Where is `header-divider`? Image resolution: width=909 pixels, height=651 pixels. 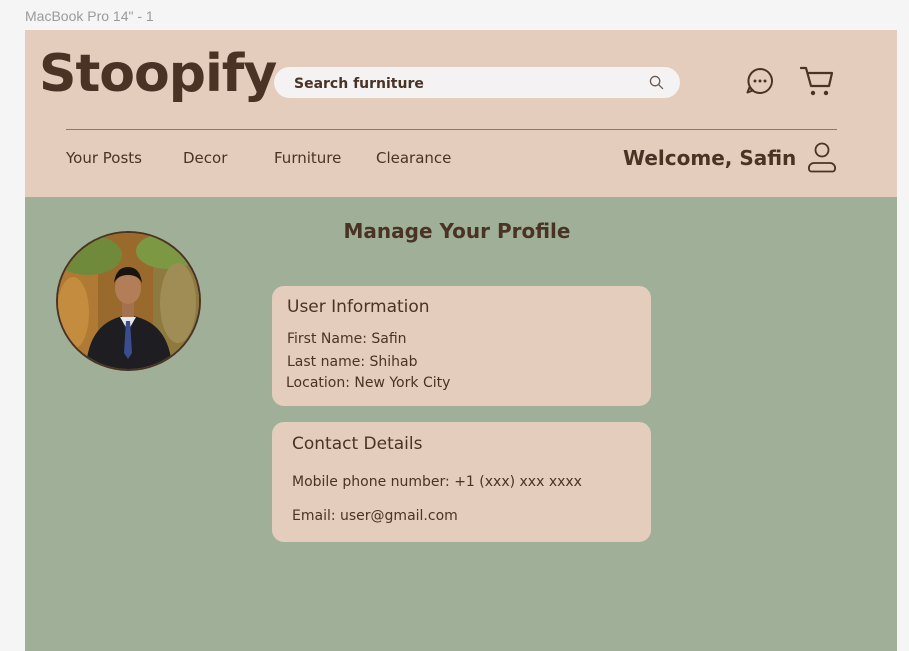
header-divider is located at coordinates (451, 129).